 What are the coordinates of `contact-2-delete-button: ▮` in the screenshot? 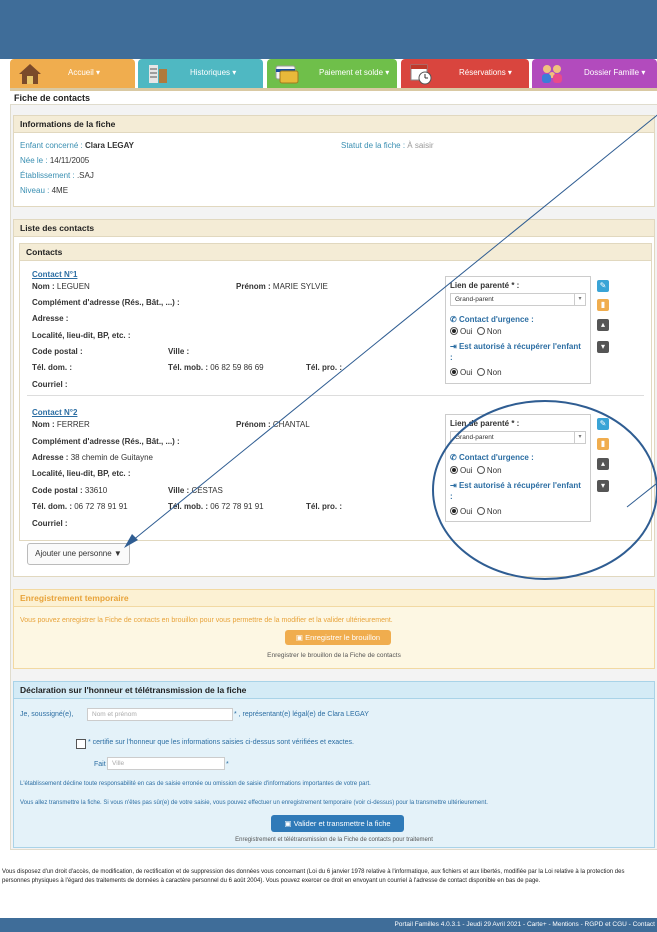 It's located at (603, 444).